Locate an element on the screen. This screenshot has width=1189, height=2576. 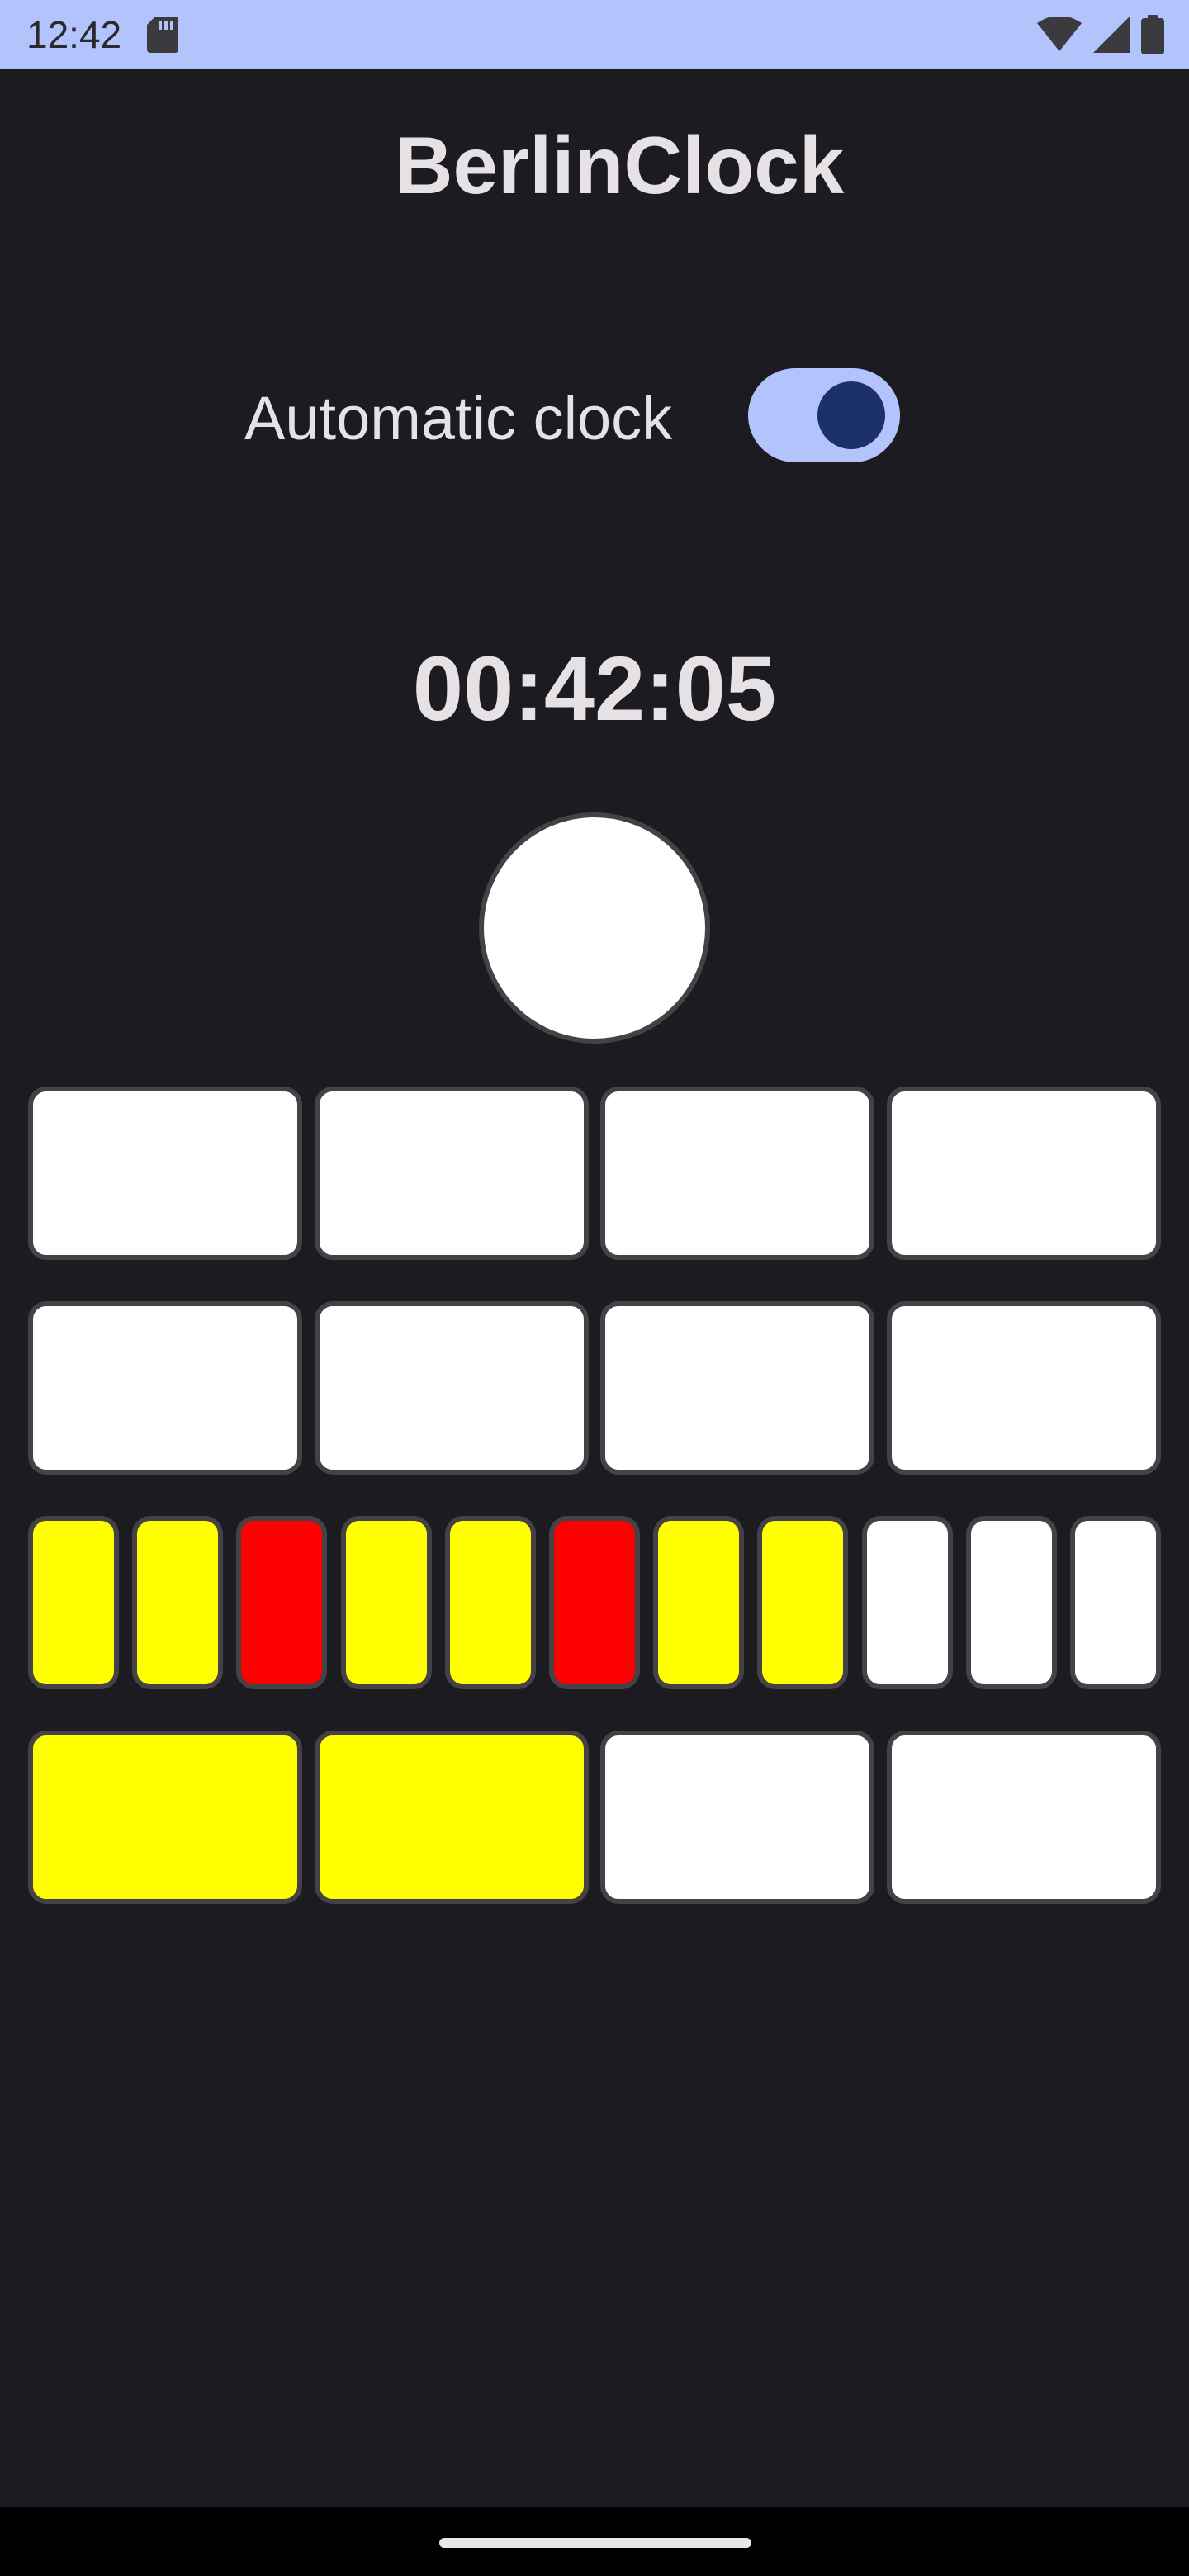
seconds-lamp is located at coordinates (594, 928).